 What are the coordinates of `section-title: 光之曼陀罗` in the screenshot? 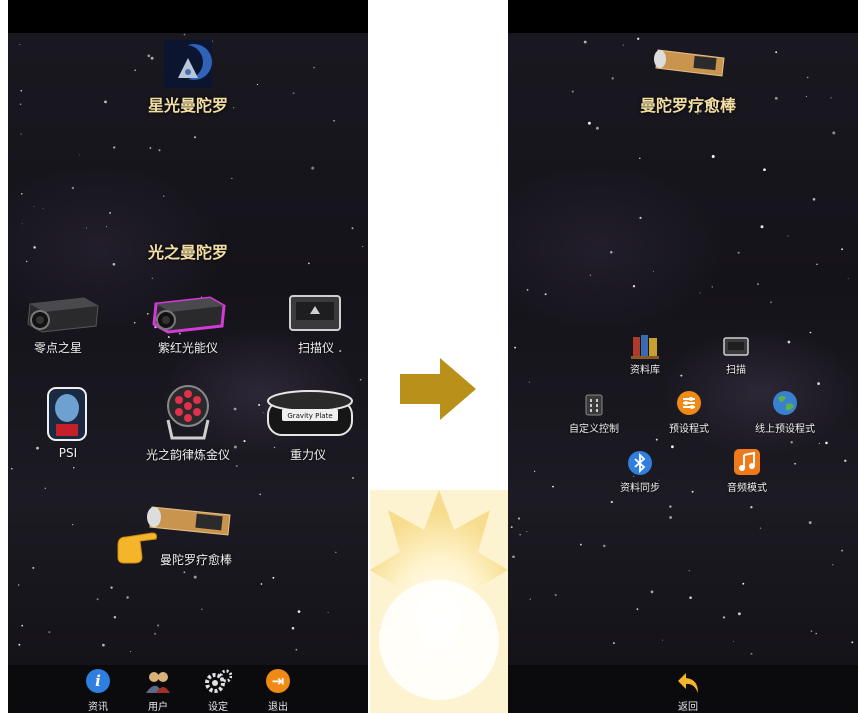 It's located at (187, 252).